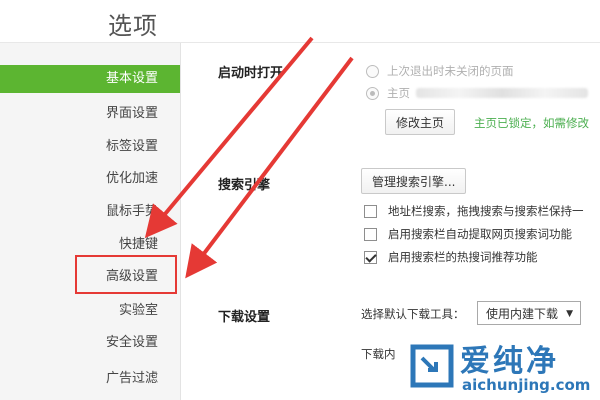 This screenshot has height=400, width=600. I want to click on chevron-down-icon: ▼, so click(569, 314).